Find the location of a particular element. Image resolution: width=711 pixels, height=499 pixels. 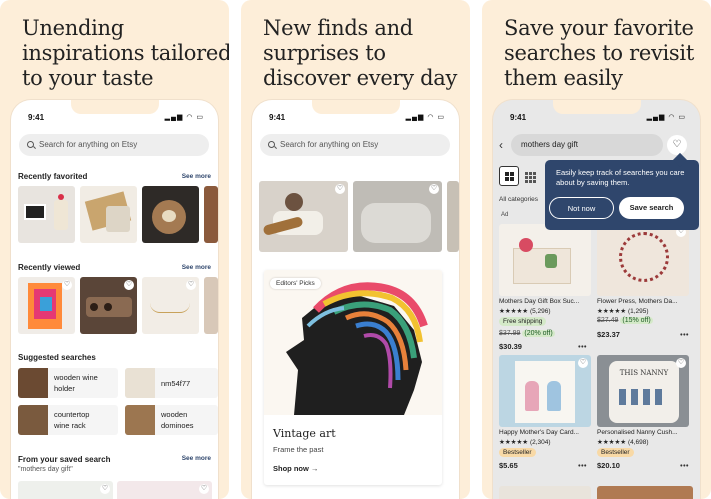

back-arrow-icon: ‹ is located at coordinates (501, 145).